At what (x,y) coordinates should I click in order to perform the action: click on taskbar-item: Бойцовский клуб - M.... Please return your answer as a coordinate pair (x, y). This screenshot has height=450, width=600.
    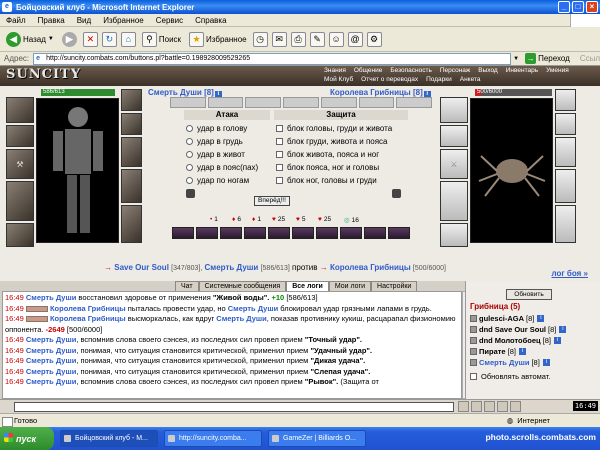
    Looking at the image, I should click on (109, 438).